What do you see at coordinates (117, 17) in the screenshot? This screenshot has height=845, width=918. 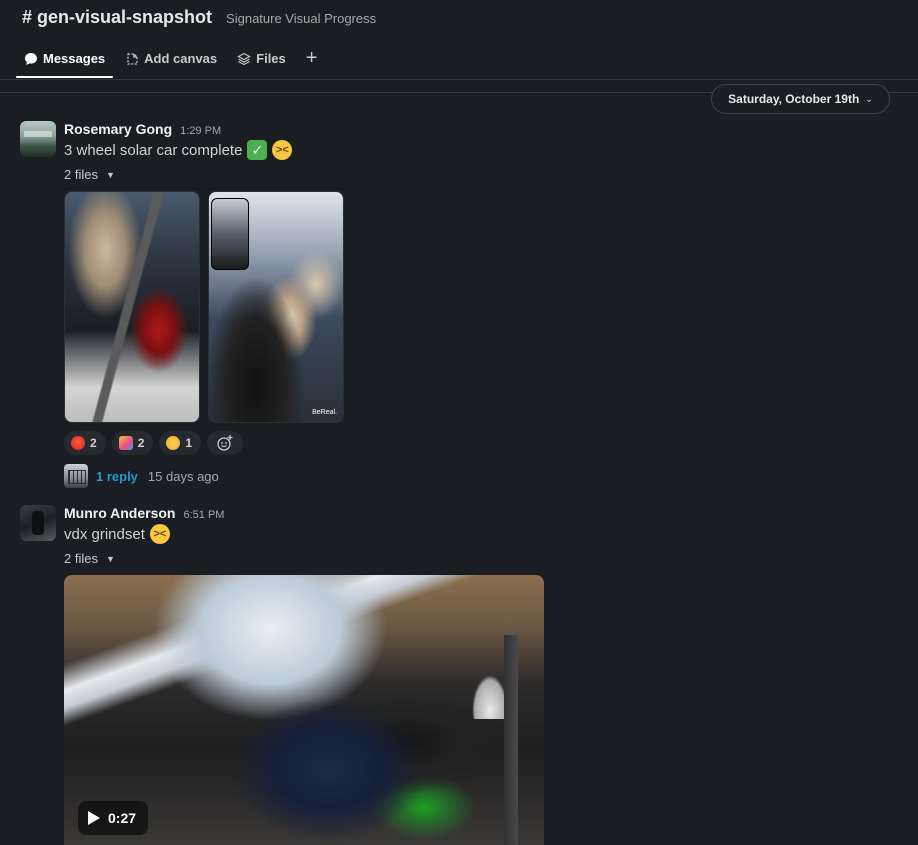 I see `channel-name: # gen-visual-snapshot` at bounding box center [117, 17].